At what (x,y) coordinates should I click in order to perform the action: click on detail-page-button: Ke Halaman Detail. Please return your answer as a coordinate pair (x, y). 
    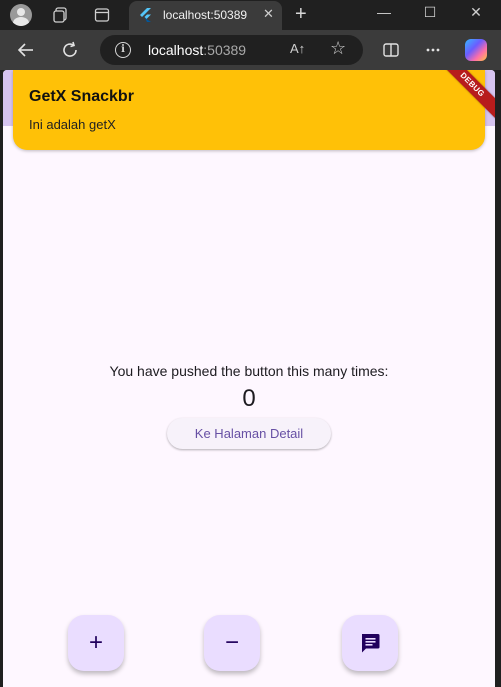
    Looking at the image, I should click on (249, 433).